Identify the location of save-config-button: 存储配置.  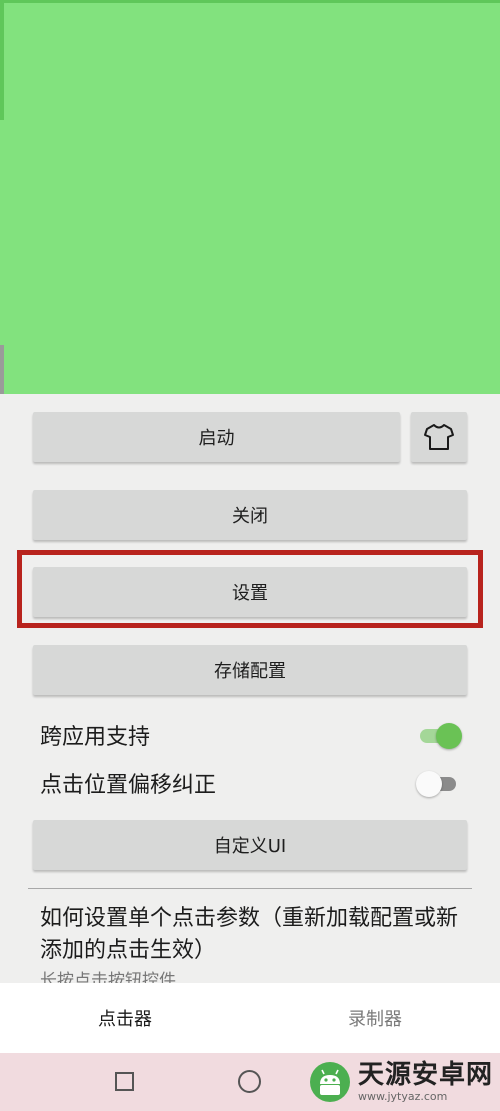
(250, 670).